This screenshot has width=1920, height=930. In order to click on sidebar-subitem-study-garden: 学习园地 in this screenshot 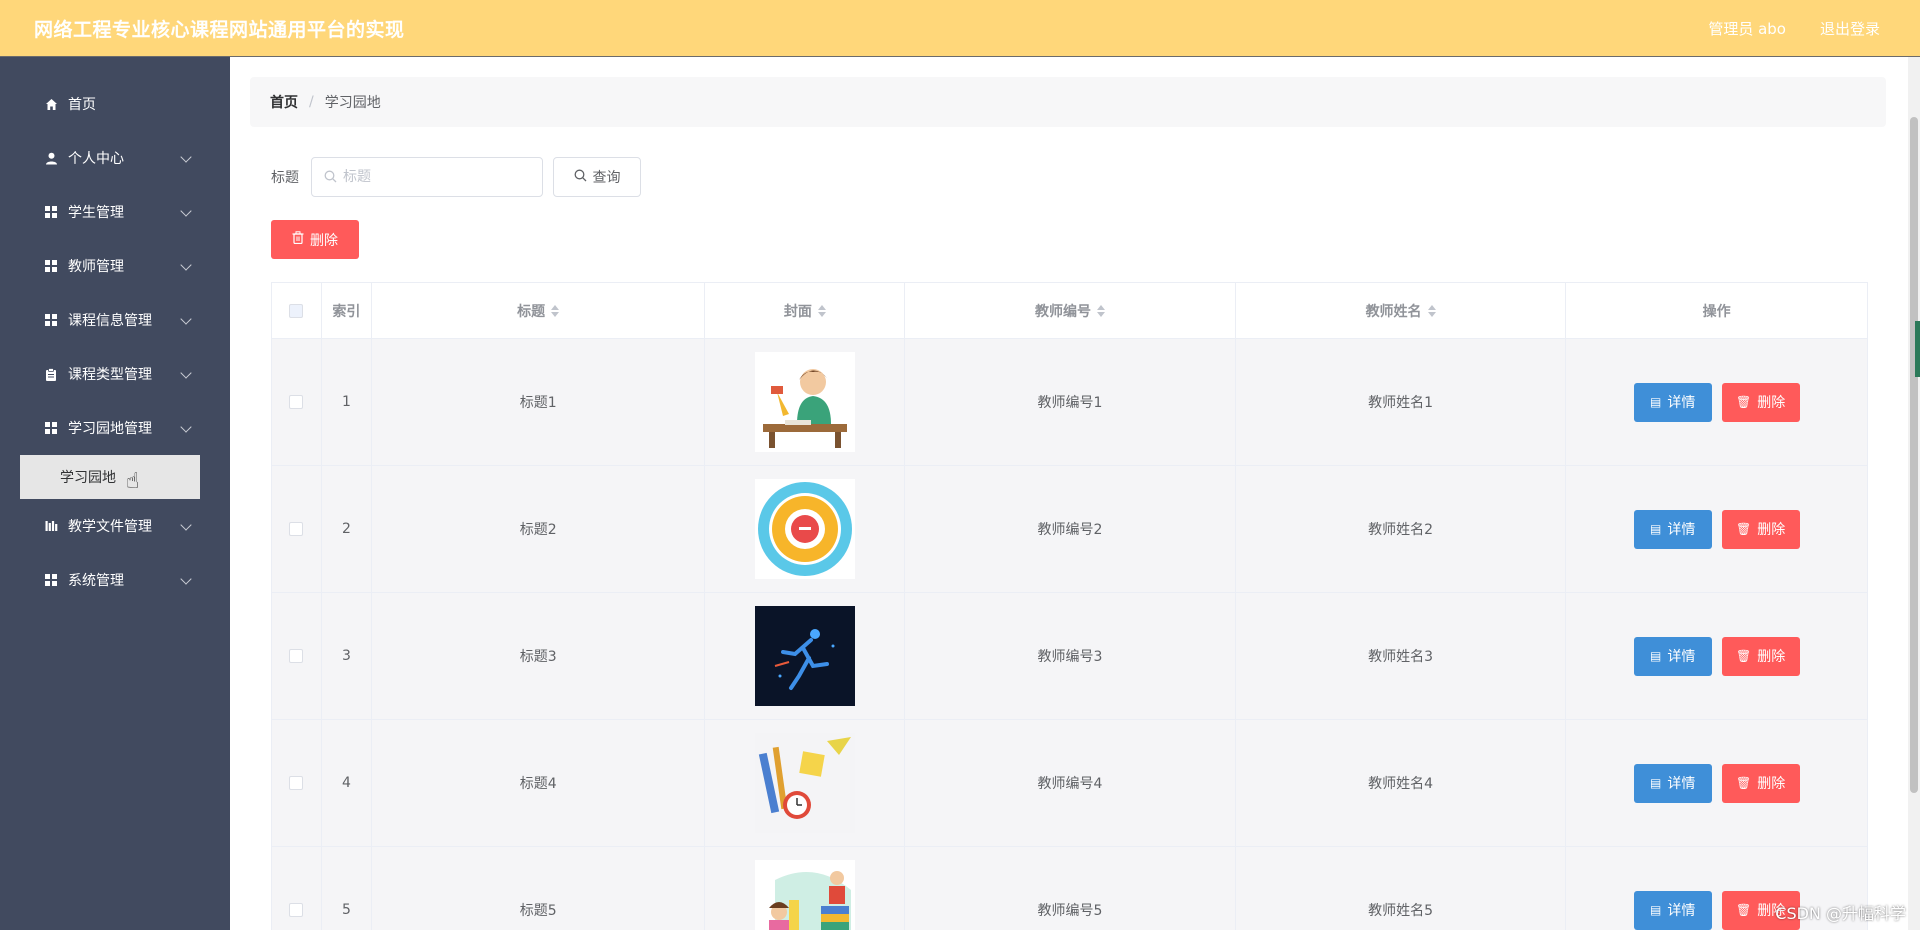, I will do `click(110, 477)`.